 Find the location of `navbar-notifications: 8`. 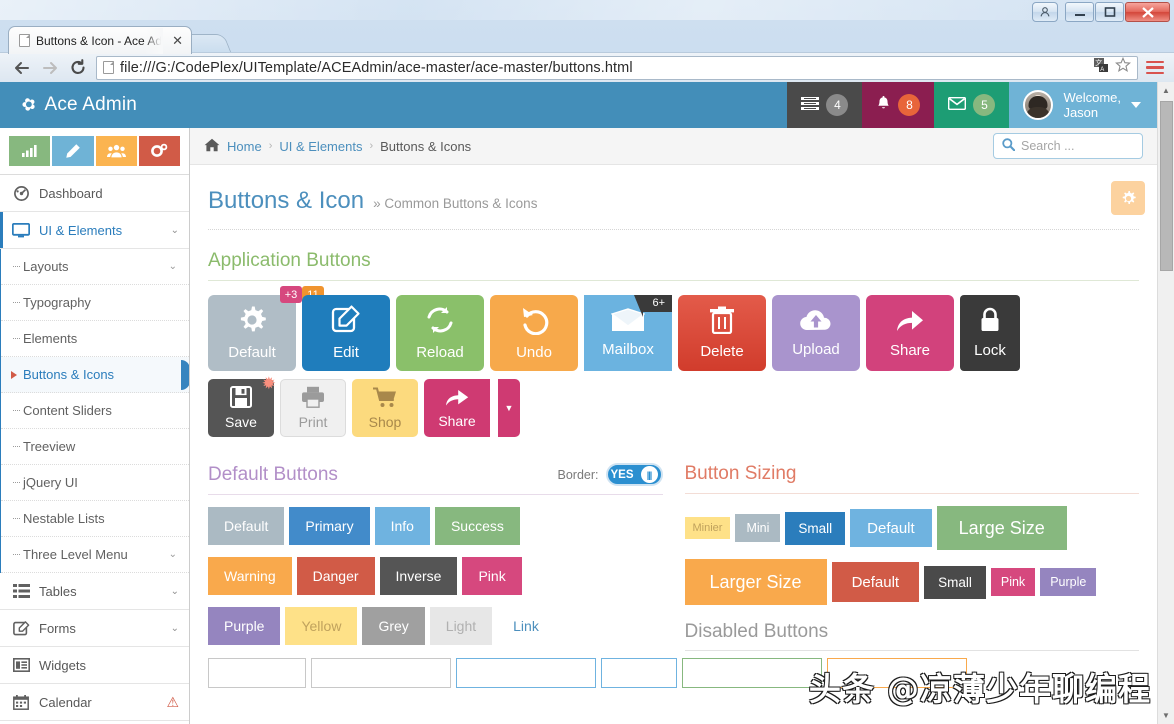

navbar-notifications: 8 is located at coordinates (898, 105).